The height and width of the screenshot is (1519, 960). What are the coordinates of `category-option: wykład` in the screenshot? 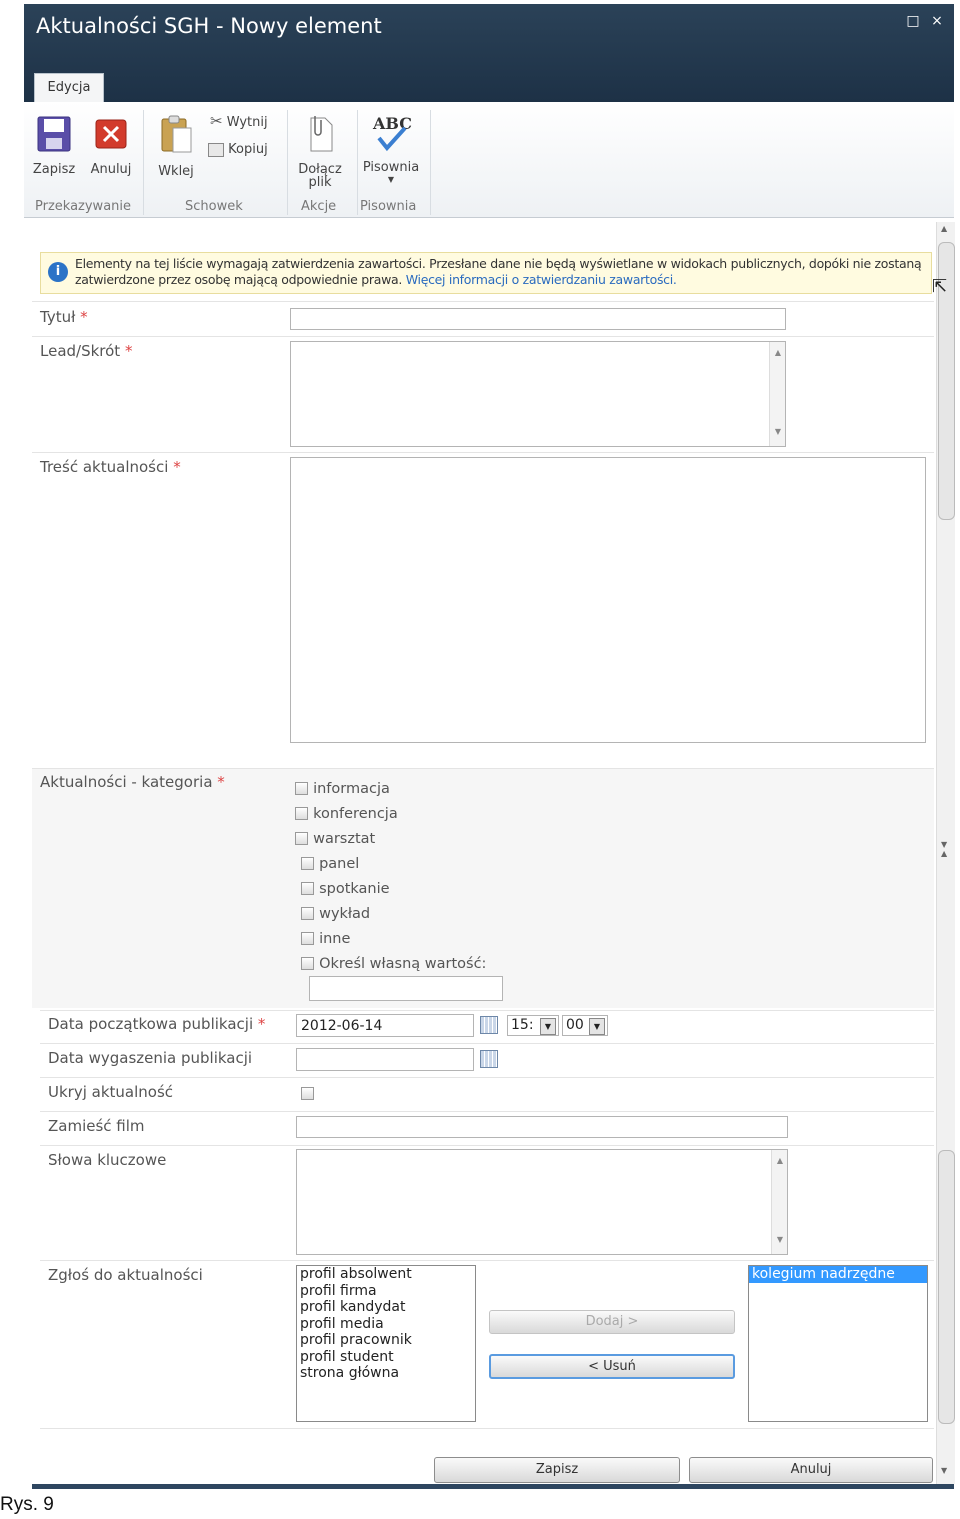 It's located at (335, 912).